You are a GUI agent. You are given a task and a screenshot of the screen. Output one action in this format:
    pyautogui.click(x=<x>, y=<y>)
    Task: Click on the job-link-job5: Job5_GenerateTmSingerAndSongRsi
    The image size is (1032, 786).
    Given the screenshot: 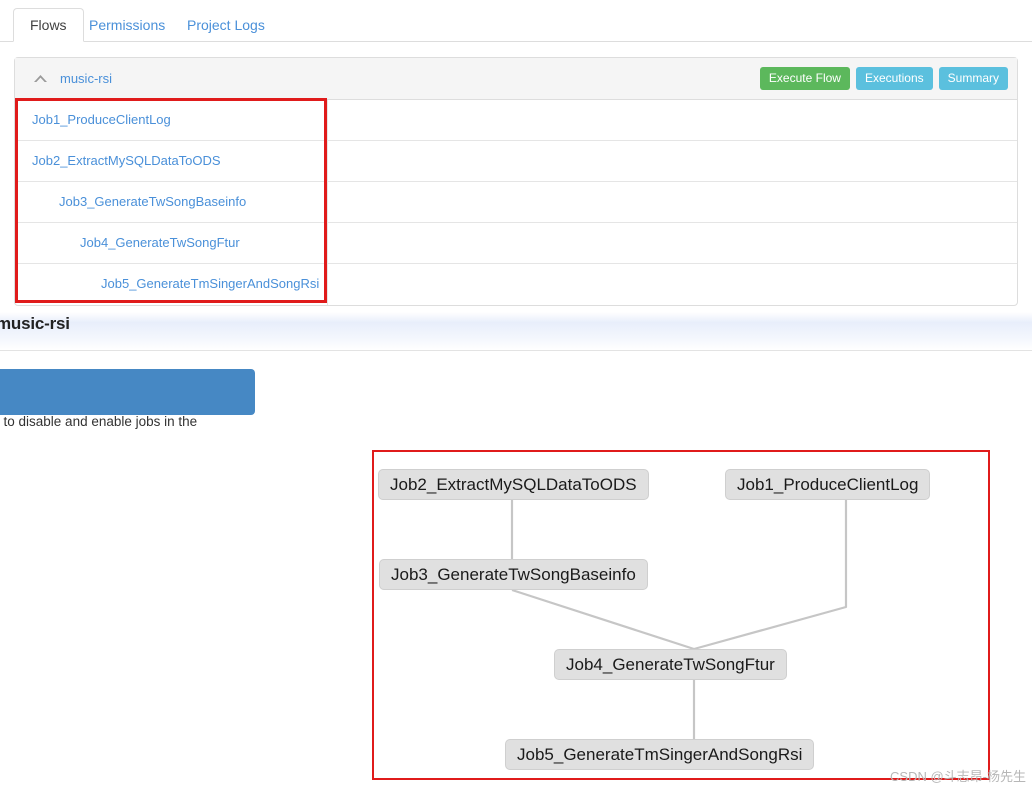 What is the action you would take?
    pyautogui.click(x=210, y=283)
    